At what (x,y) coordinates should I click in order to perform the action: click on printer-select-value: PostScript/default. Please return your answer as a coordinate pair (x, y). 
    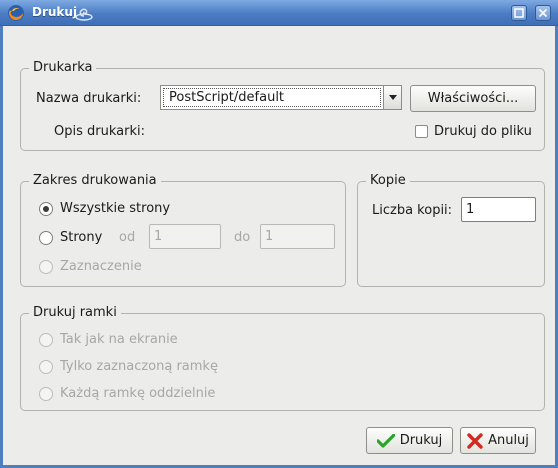
    Looking at the image, I should click on (272, 97).